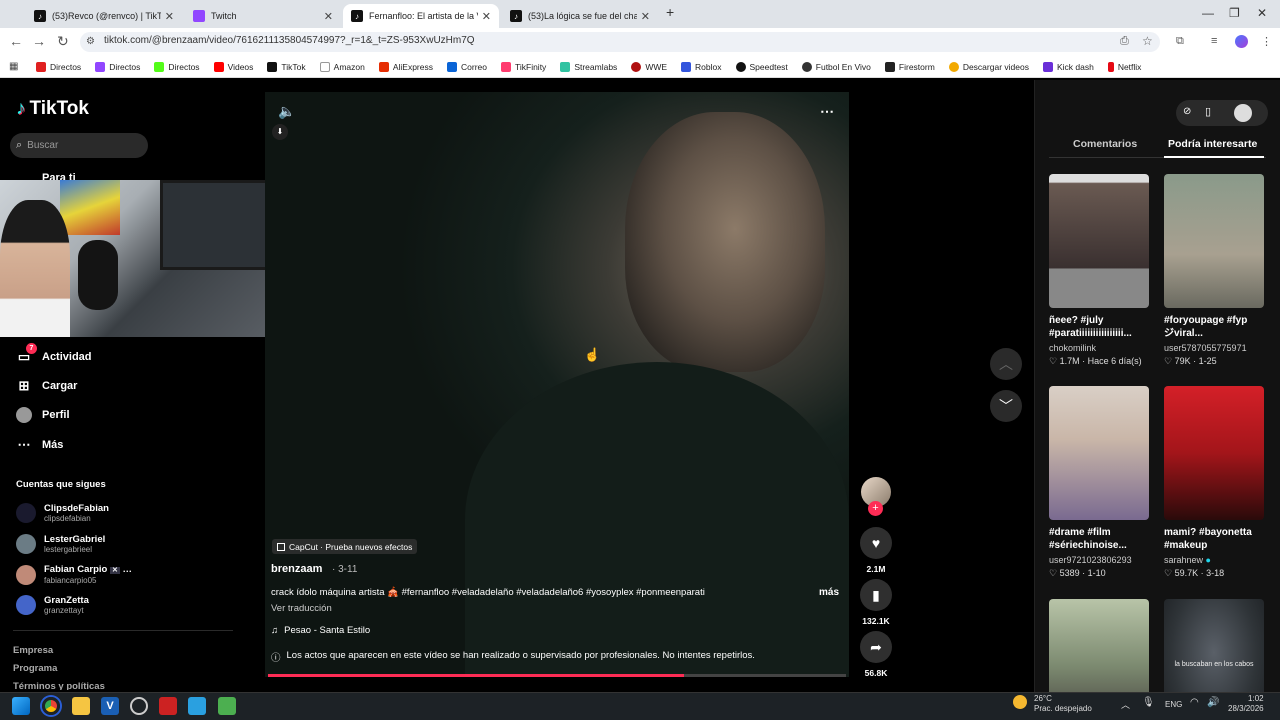  What do you see at coordinates (1006, 364) in the screenshot?
I see `previous-video-button: ︿` at bounding box center [1006, 364].